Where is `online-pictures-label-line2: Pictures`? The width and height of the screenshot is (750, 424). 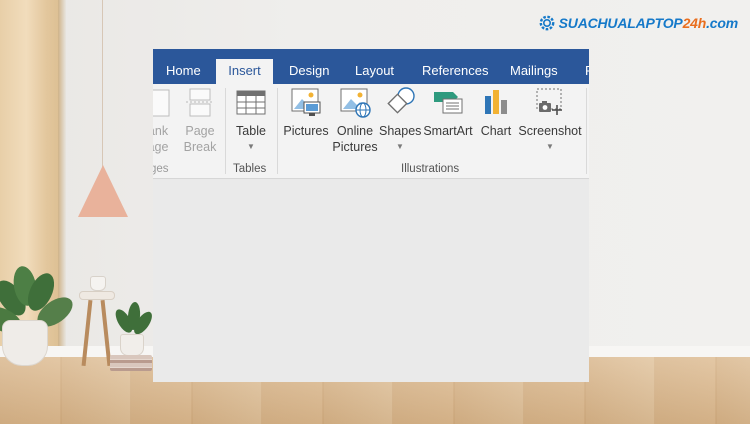 online-pictures-label-line2: Pictures is located at coordinates (355, 147).